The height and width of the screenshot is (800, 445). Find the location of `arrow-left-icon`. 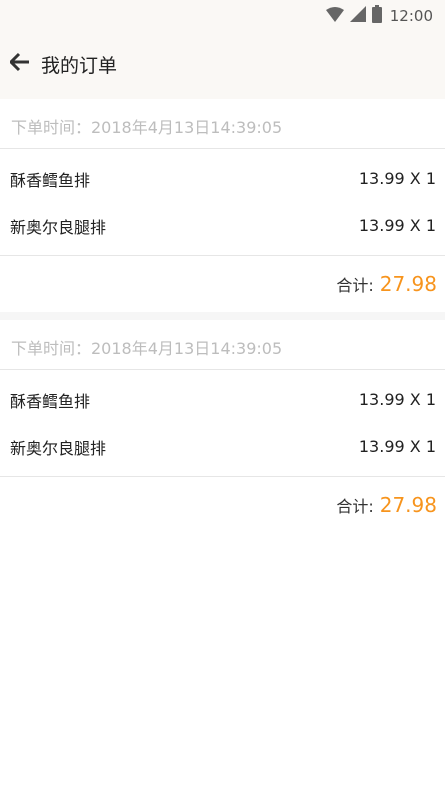

arrow-left-icon is located at coordinates (19, 64).